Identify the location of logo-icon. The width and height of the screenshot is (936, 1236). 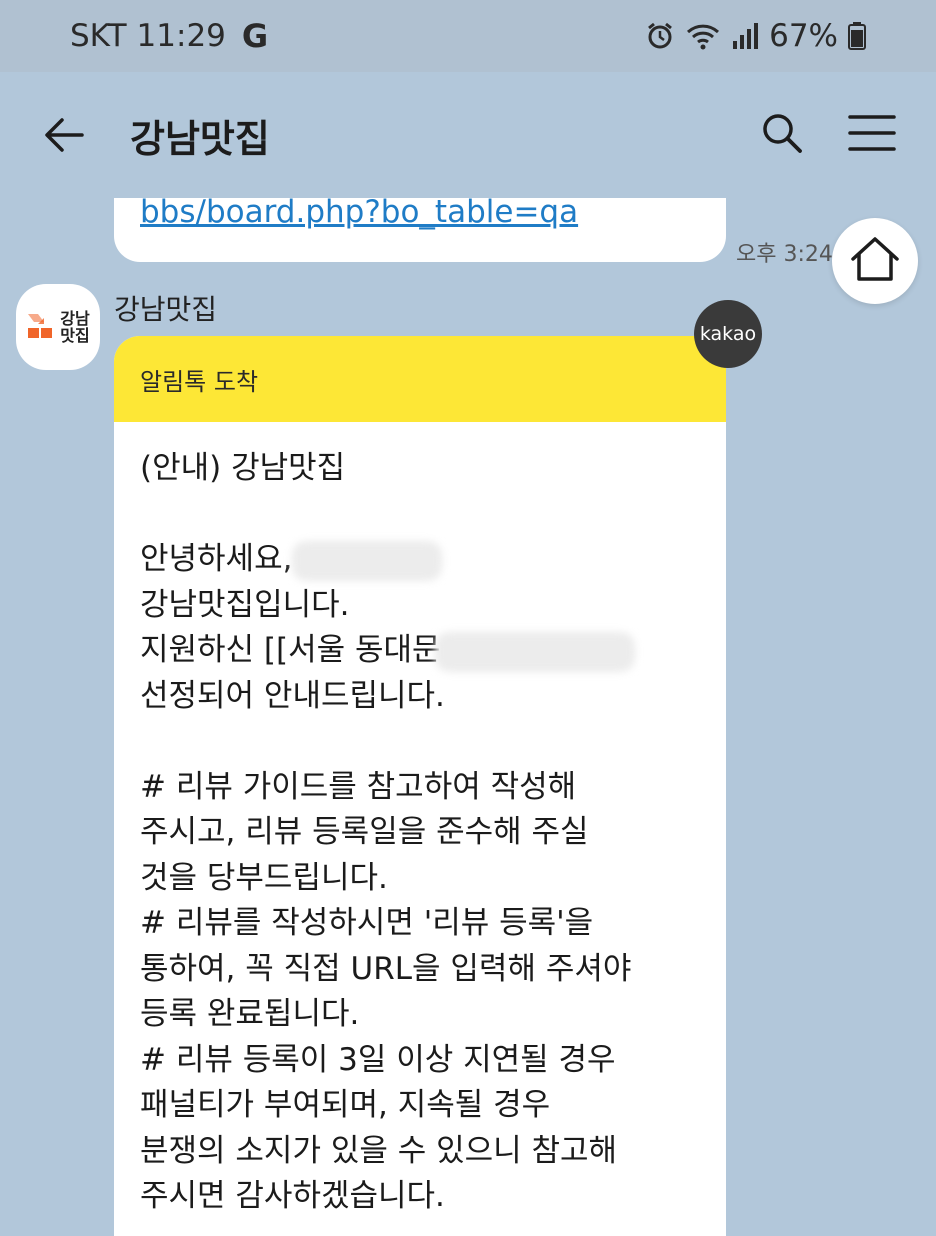
(41, 327).